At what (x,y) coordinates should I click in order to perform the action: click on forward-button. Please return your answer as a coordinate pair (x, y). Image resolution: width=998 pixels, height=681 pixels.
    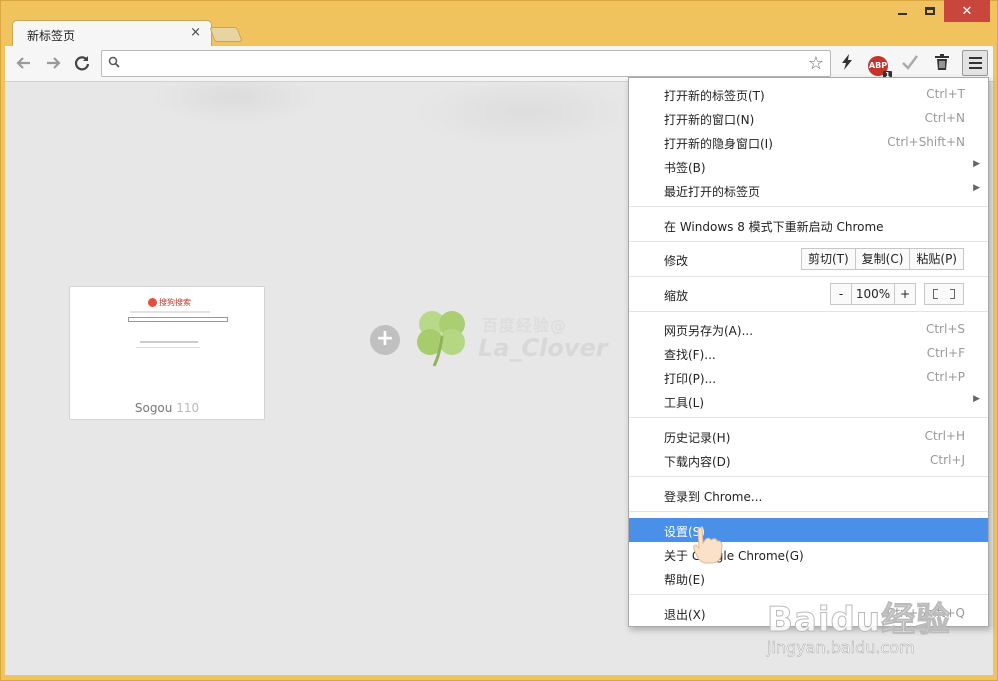
    Looking at the image, I should click on (53, 63).